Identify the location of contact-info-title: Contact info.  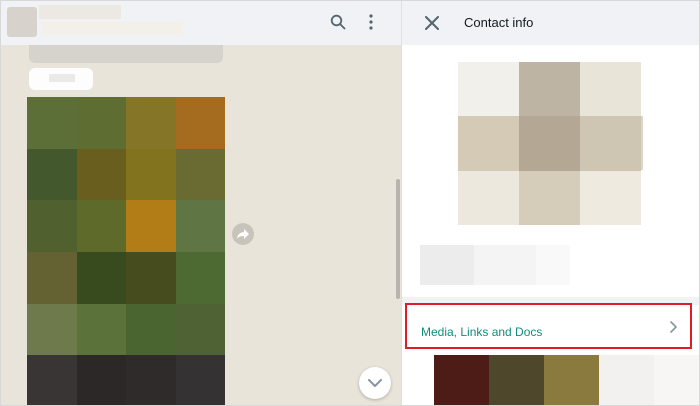
(499, 22).